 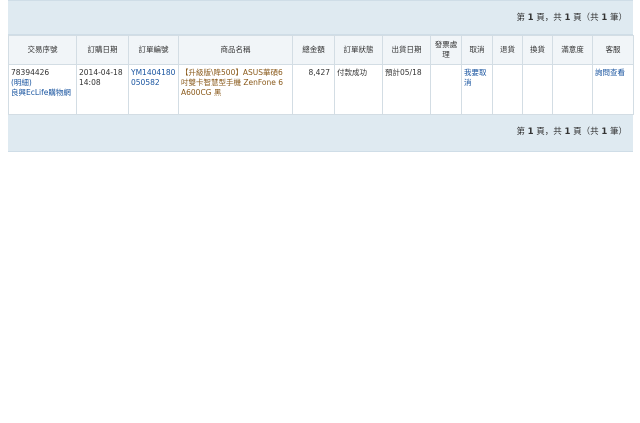 I want to click on col-header-service: 客服, so click(x=613, y=50).